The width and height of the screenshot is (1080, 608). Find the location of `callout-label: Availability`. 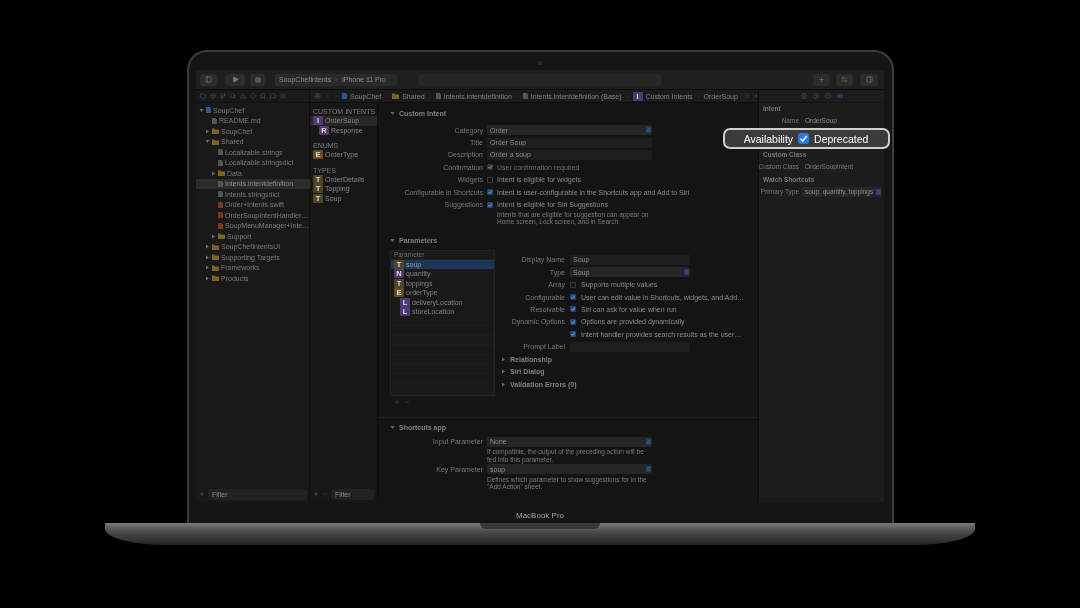

callout-label: Availability is located at coordinates (768, 138).